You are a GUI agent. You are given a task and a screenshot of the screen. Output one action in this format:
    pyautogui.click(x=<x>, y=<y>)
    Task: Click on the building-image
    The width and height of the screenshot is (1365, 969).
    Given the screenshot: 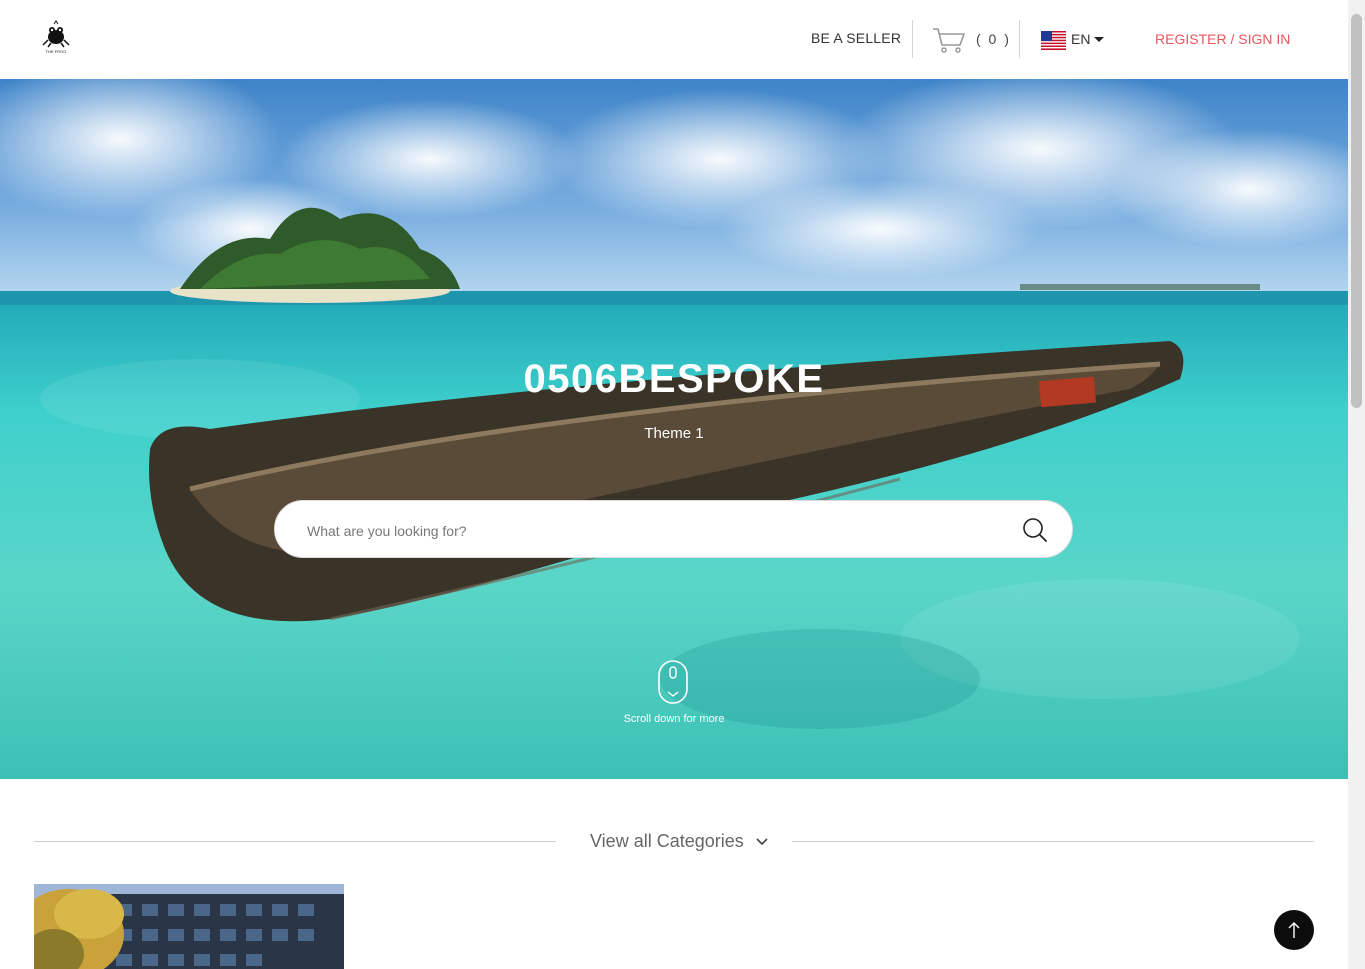 What is the action you would take?
    pyautogui.click(x=189, y=926)
    